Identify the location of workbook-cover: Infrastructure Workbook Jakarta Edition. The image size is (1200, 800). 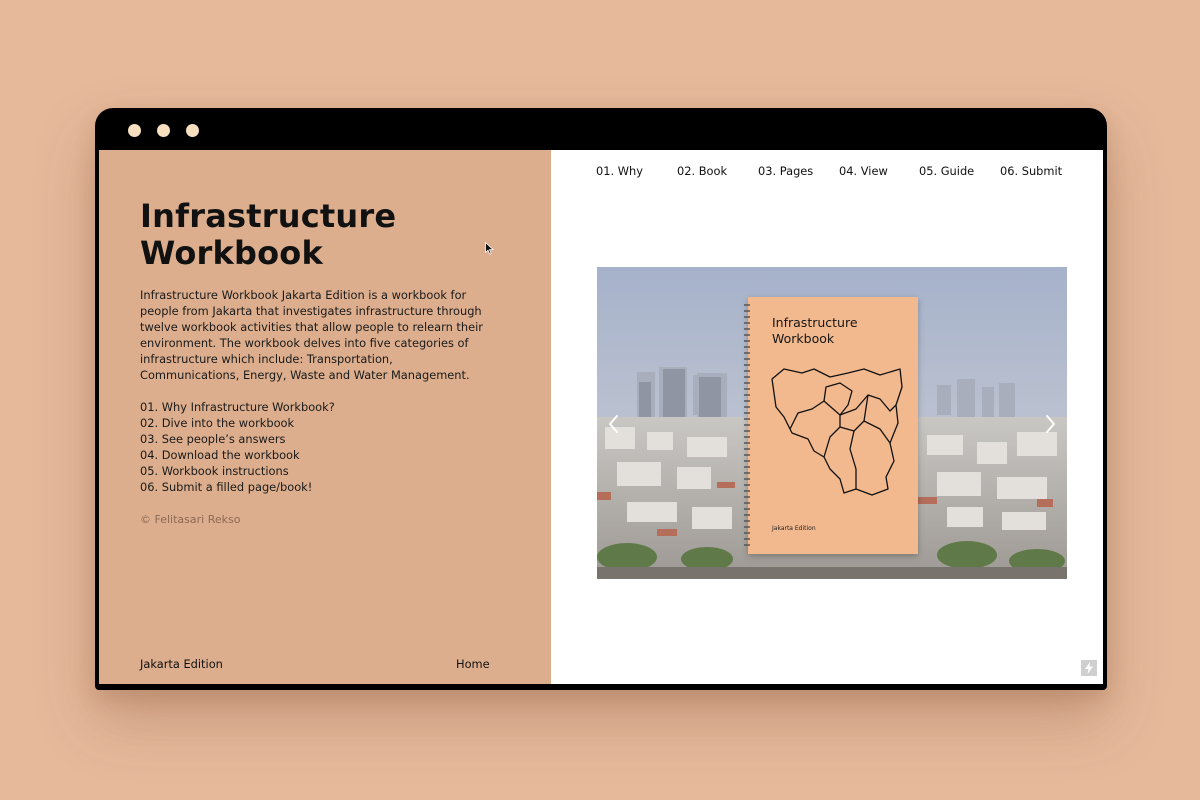
(831, 425).